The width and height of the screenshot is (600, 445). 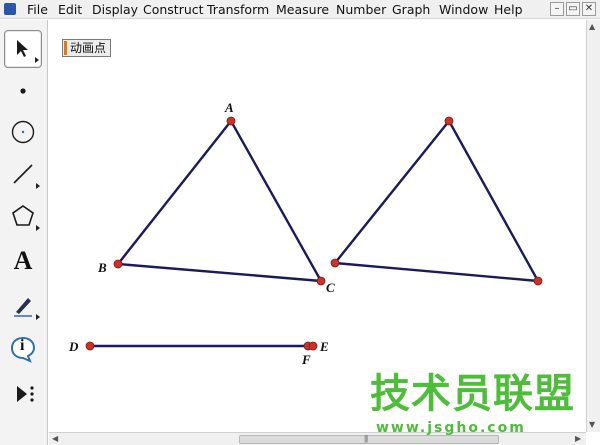 What do you see at coordinates (23, 307) in the screenshot?
I see `marker-tool-icon` at bounding box center [23, 307].